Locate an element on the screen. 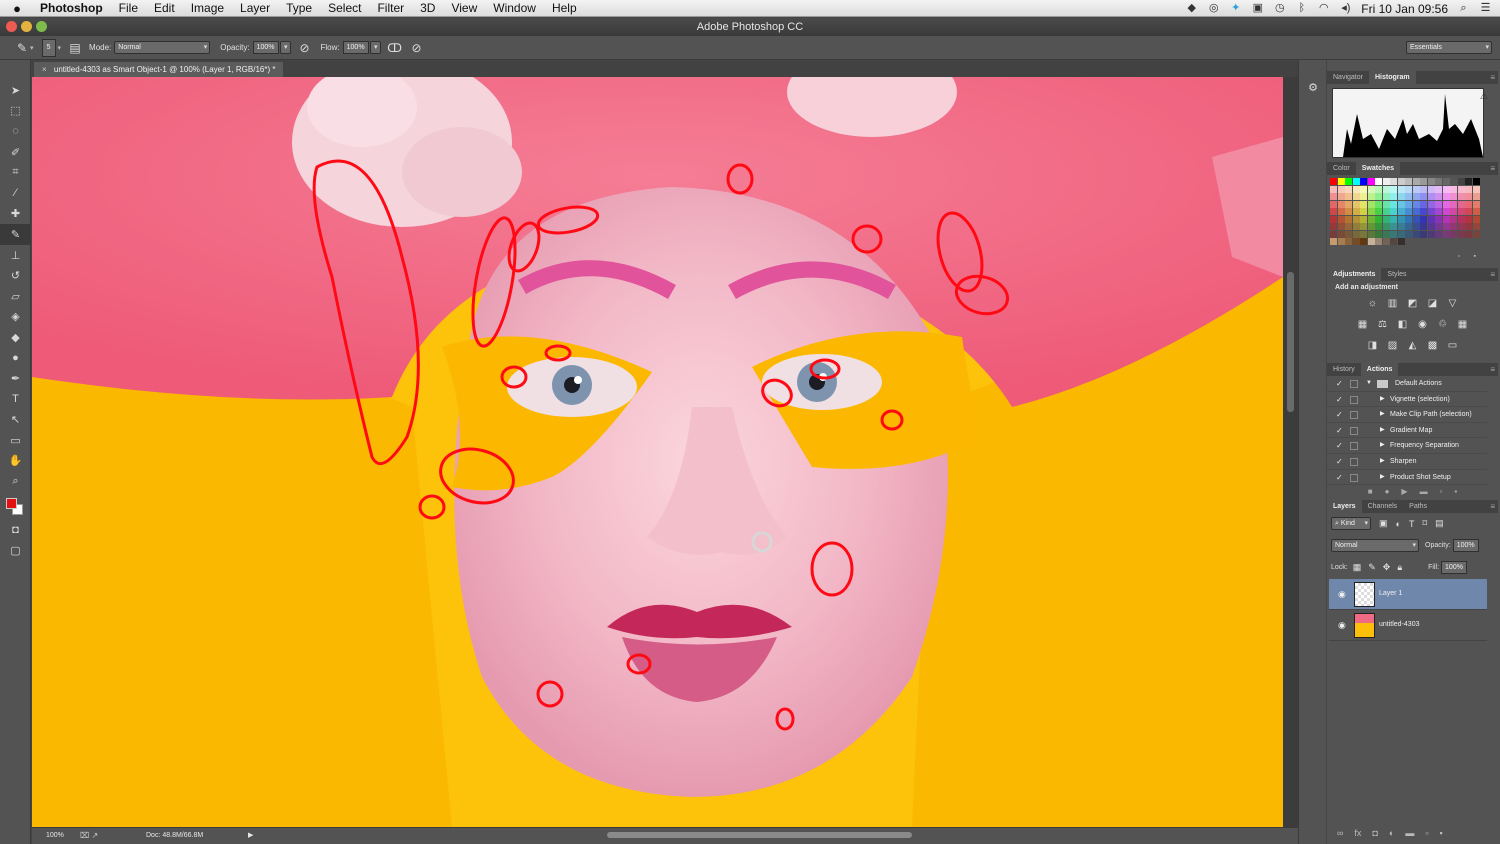 The width and height of the screenshot is (1500, 844). notification-center-icon: ☰ is located at coordinates (1485, 8).